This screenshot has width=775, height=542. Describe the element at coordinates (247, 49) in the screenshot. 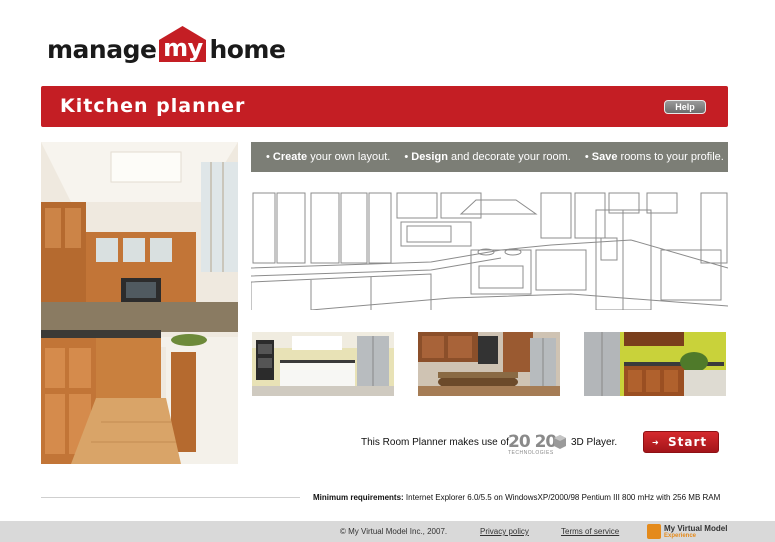

I see `logo-home-text: home` at that location.